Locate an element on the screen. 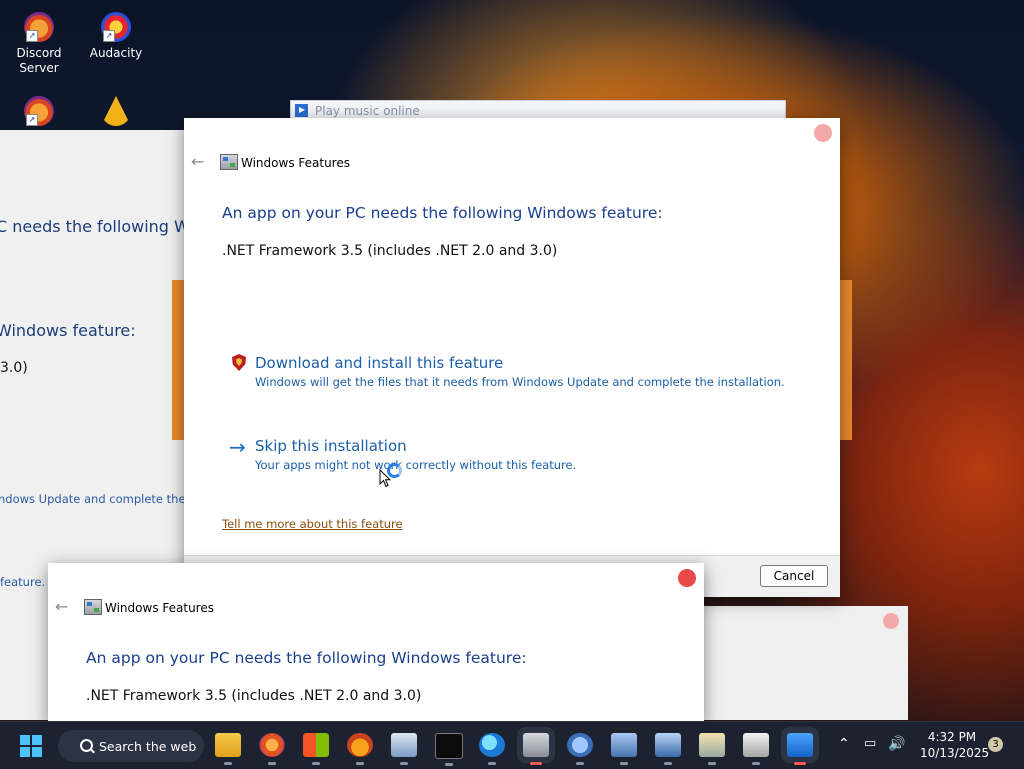 This screenshot has height=769, width=1024. windows-features-taskbar-icon is located at coordinates (536, 749).